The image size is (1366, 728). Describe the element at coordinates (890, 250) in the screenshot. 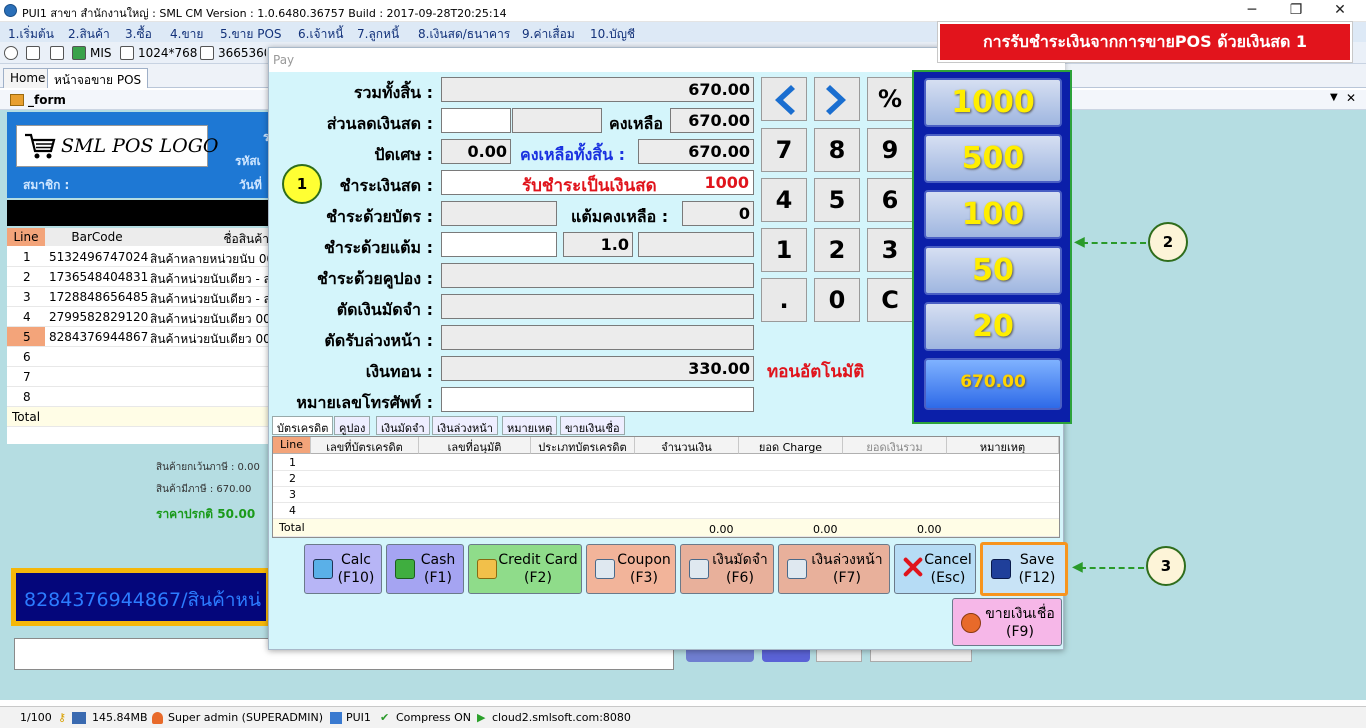

I see `keypad-3: 3` at that location.